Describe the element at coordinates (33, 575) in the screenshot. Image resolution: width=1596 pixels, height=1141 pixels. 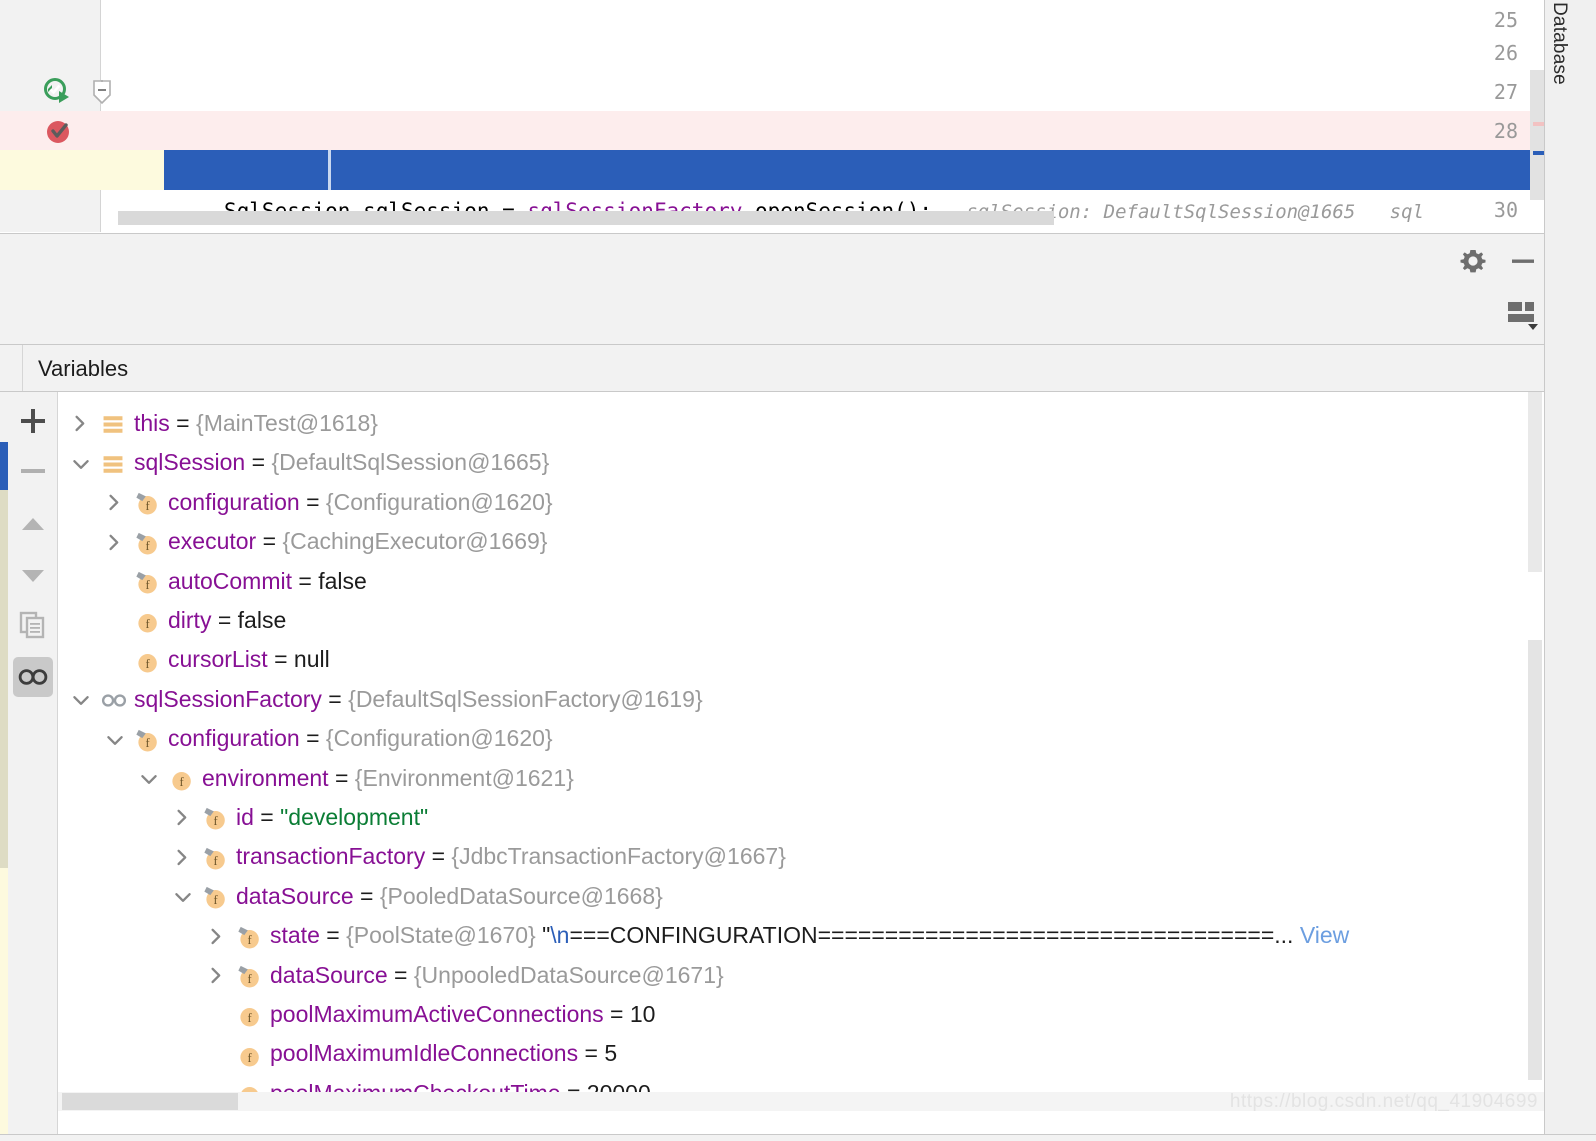
I see `move-down-button` at that location.